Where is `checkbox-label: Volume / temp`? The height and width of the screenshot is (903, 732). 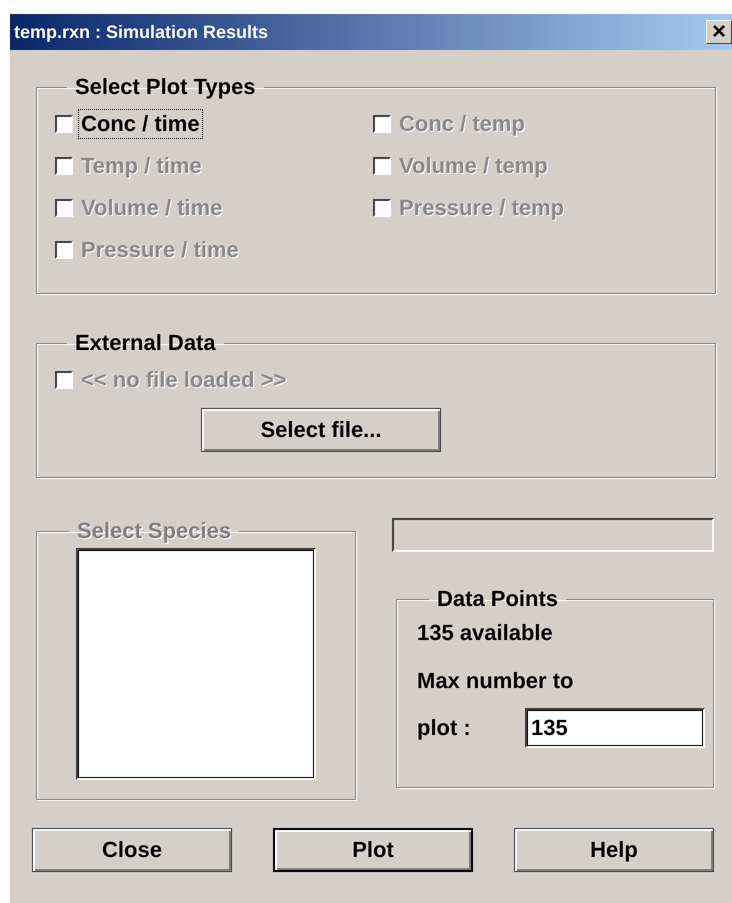 checkbox-label: Volume / temp is located at coordinates (473, 166).